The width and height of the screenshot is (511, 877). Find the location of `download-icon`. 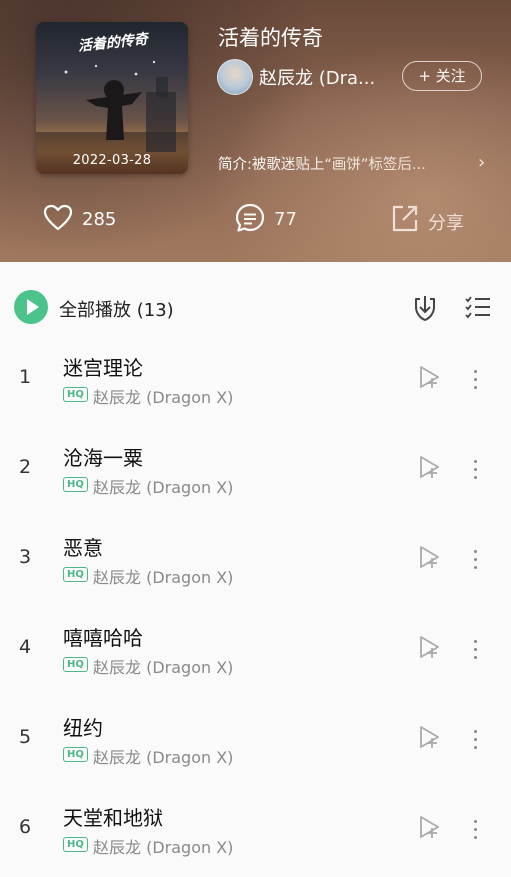

download-icon is located at coordinates (425, 308).